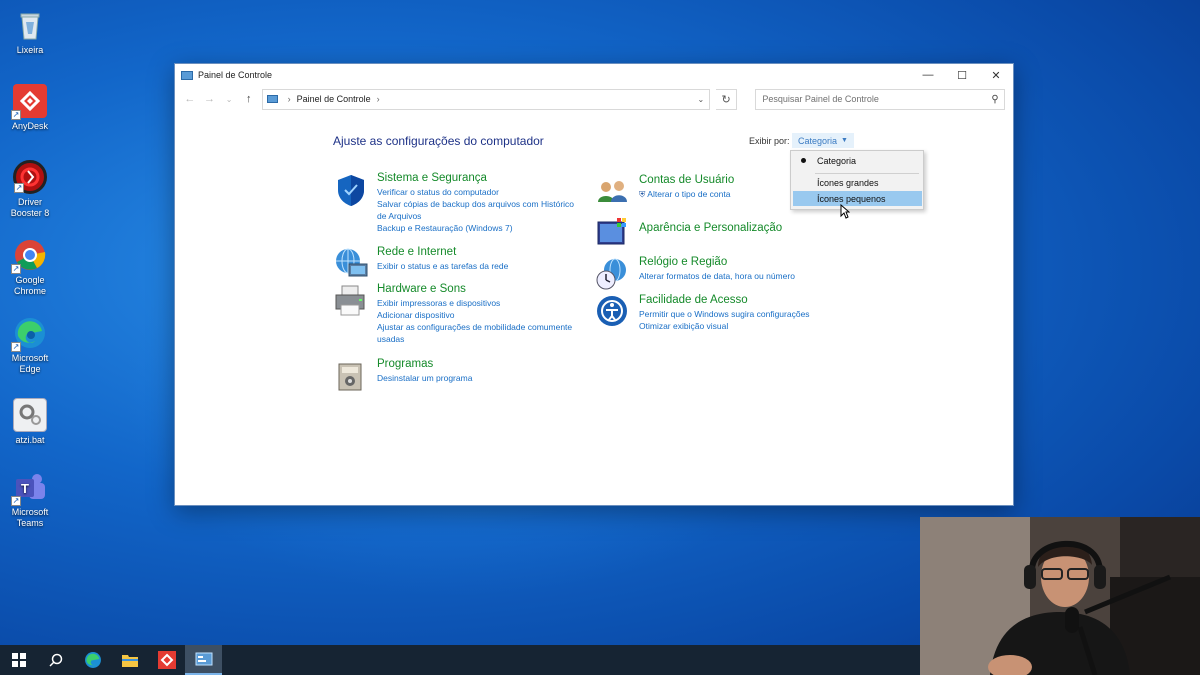 Image resolution: width=1200 pixels, height=675 pixels. I want to click on menu-item-label: Ícones pequenos, so click(851, 198).